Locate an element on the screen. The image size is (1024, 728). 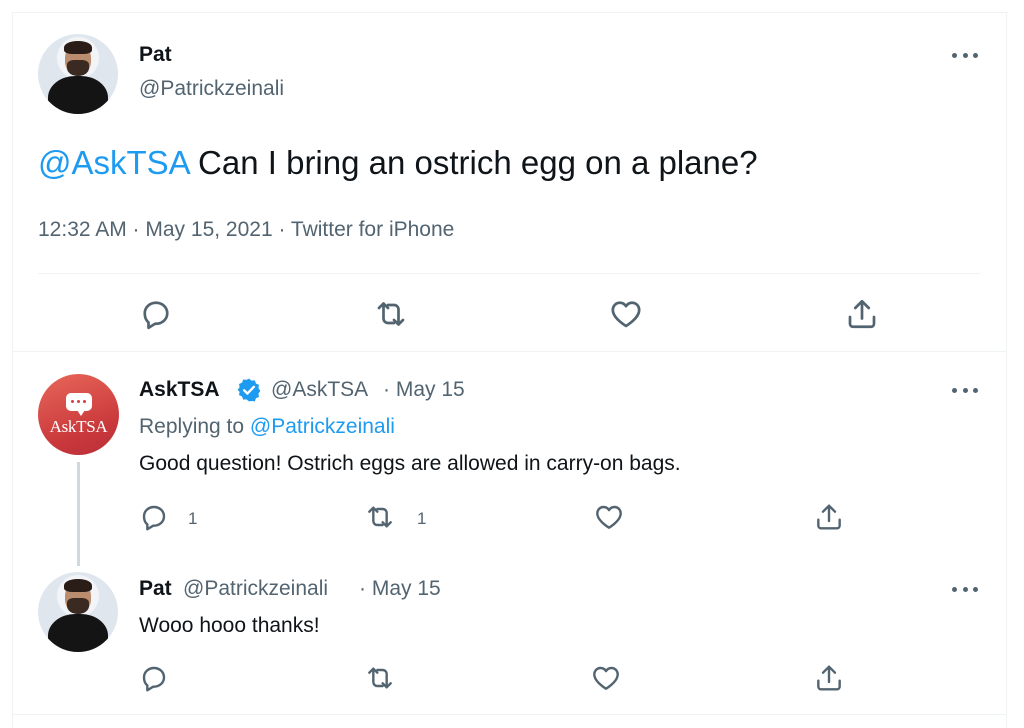
frame-right-border is located at coordinates (1006, 370).